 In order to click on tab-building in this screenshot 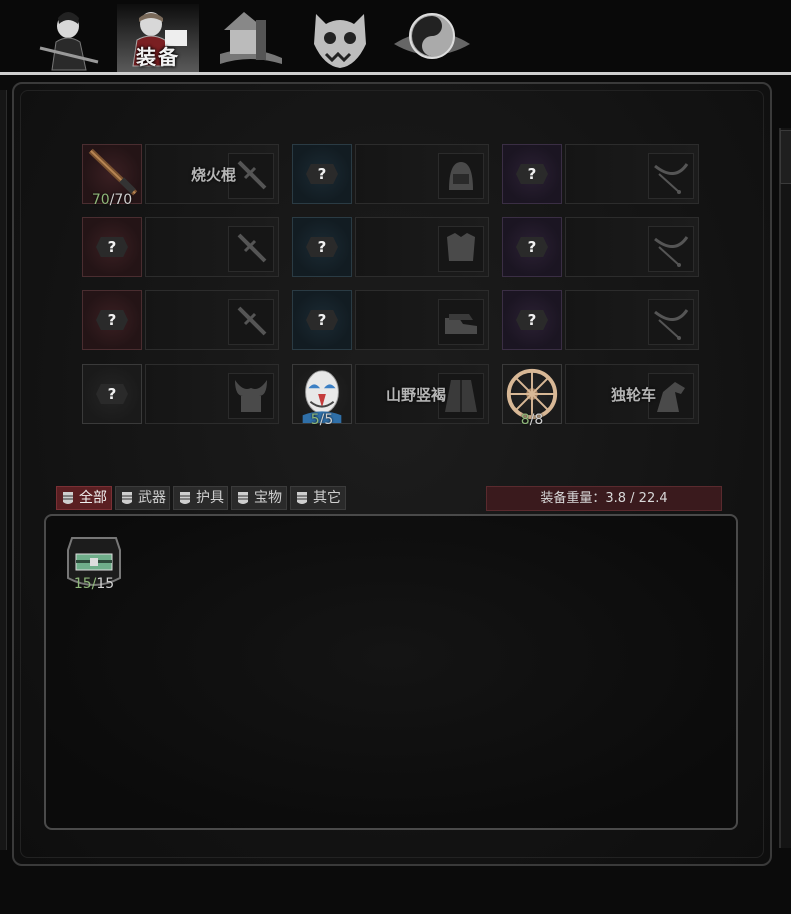, I will do `click(250, 38)`.